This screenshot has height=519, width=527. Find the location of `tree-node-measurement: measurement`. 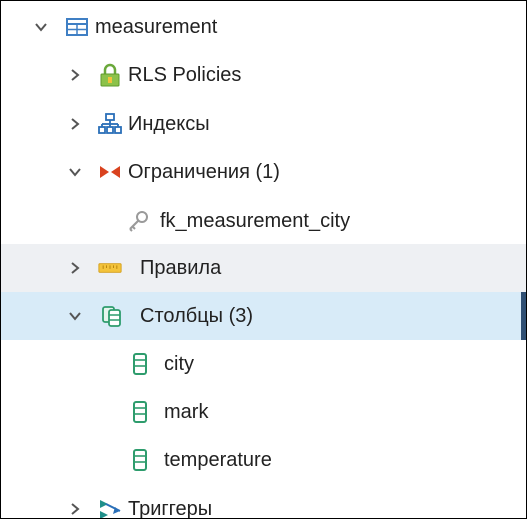

tree-node-measurement: measurement is located at coordinates (263, 27).